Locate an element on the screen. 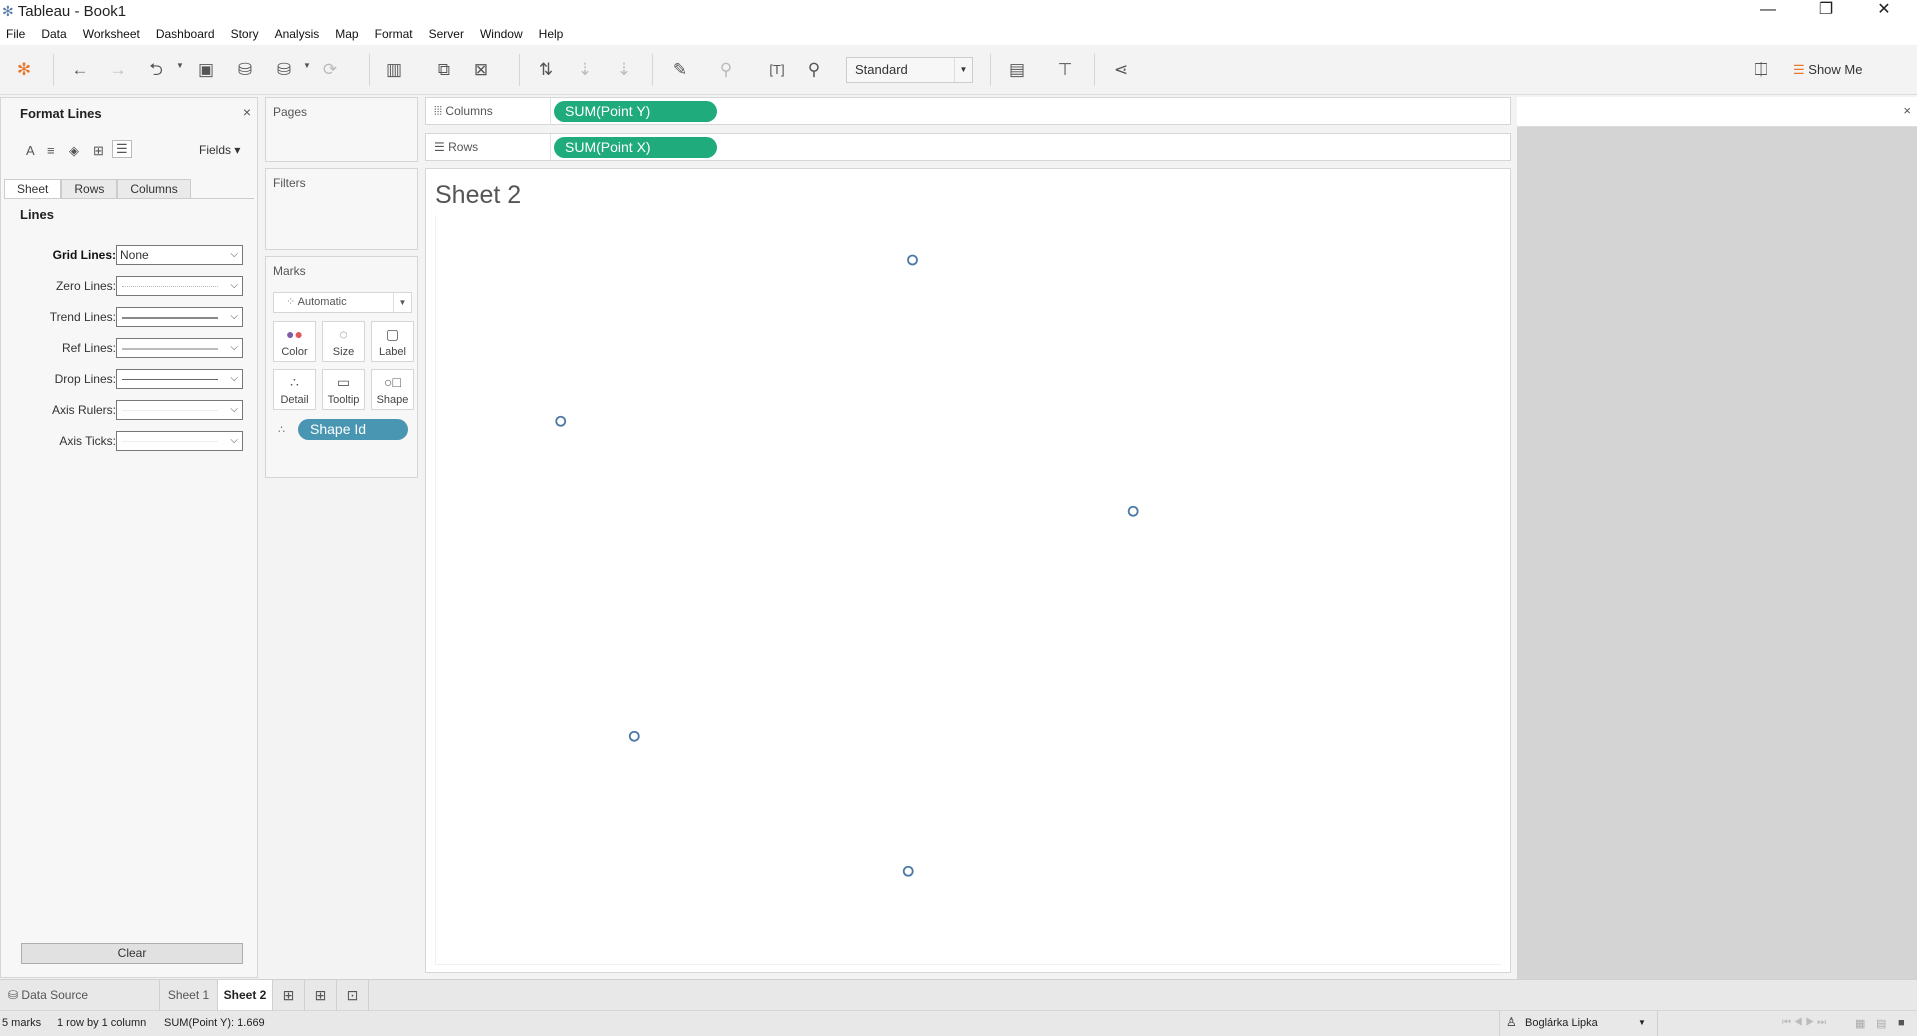  single-view-icon: ■ is located at coordinates (1901, 1023).